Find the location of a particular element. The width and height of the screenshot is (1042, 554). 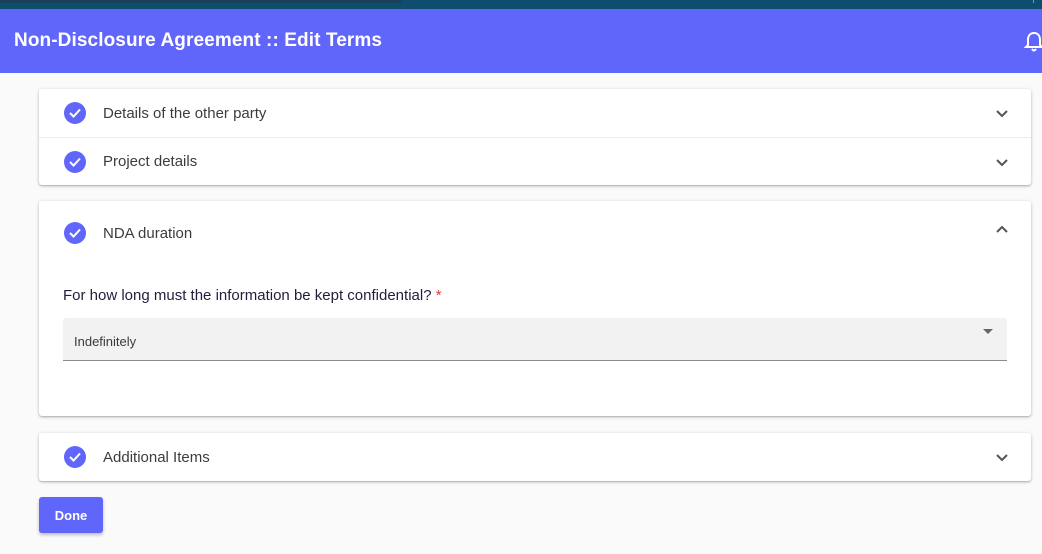

browser-top-strip is located at coordinates (521, 4).